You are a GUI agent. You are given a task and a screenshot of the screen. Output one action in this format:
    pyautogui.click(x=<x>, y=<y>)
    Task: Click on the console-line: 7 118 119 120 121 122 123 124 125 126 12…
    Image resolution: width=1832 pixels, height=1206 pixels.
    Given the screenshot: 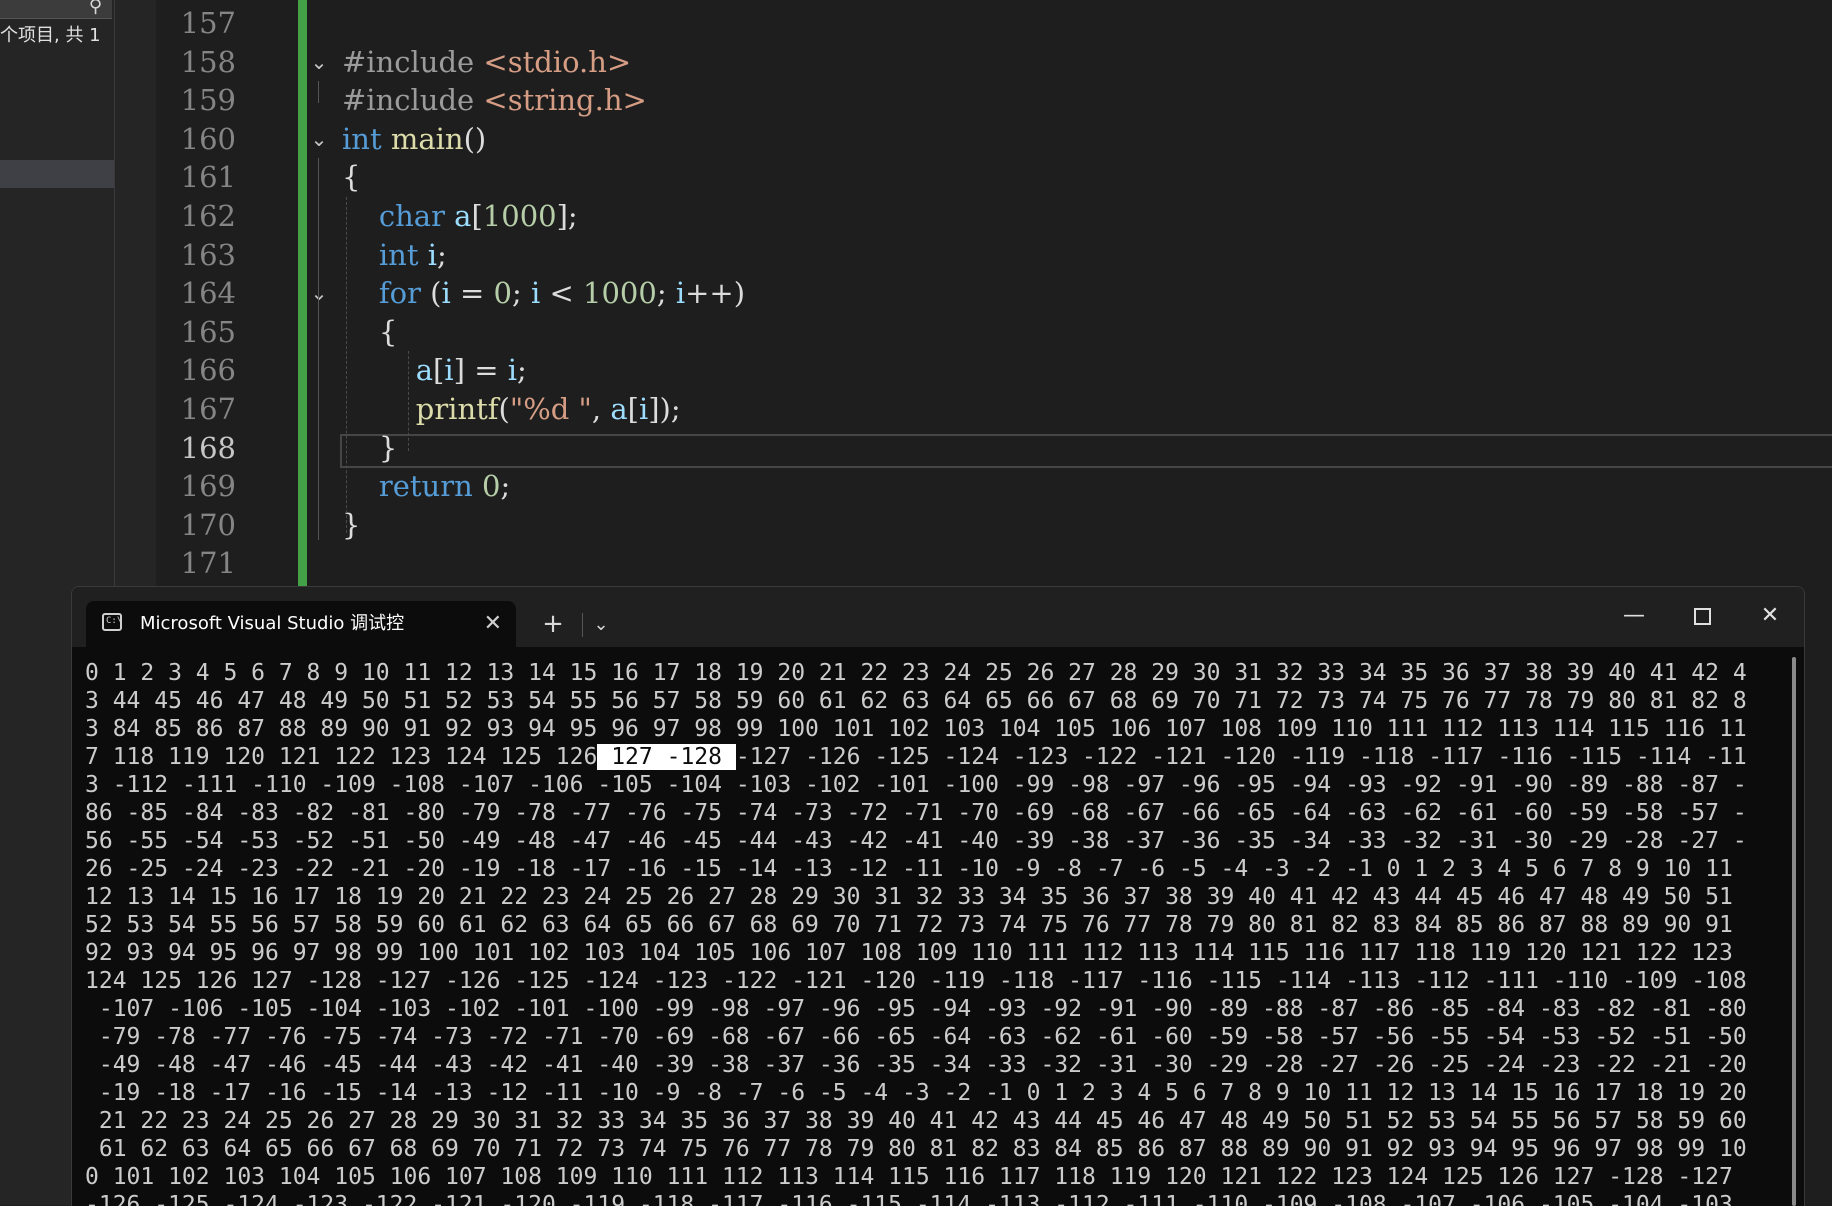 What is the action you would take?
    pyautogui.click(x=930, y=757)
    